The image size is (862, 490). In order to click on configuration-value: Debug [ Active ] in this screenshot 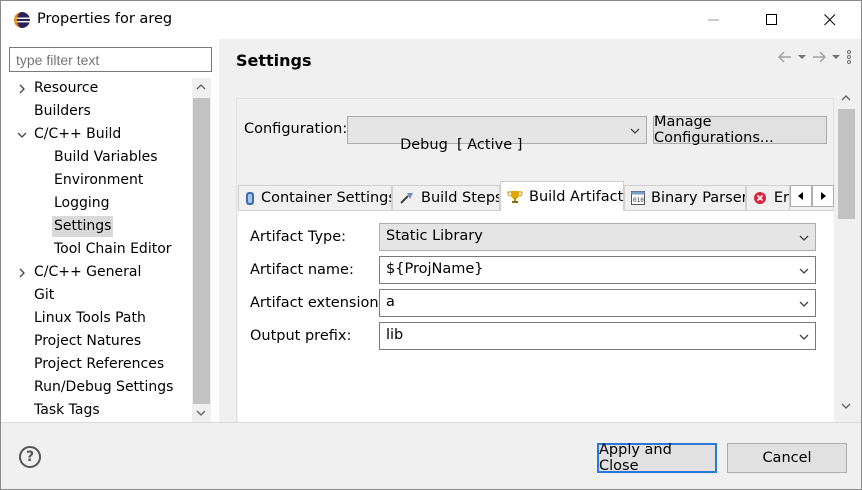, I will do `click(461, 145)`.